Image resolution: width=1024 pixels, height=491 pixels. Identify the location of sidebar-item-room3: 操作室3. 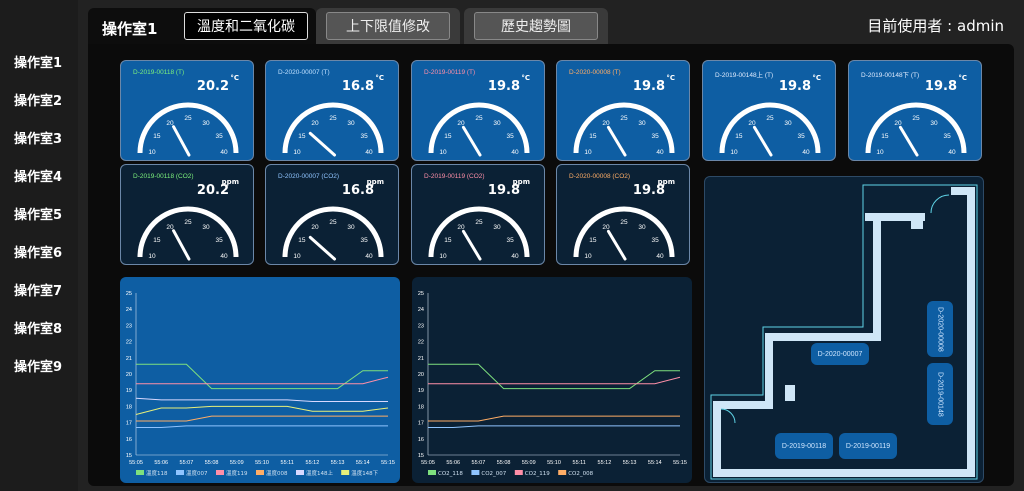
(38, 137).